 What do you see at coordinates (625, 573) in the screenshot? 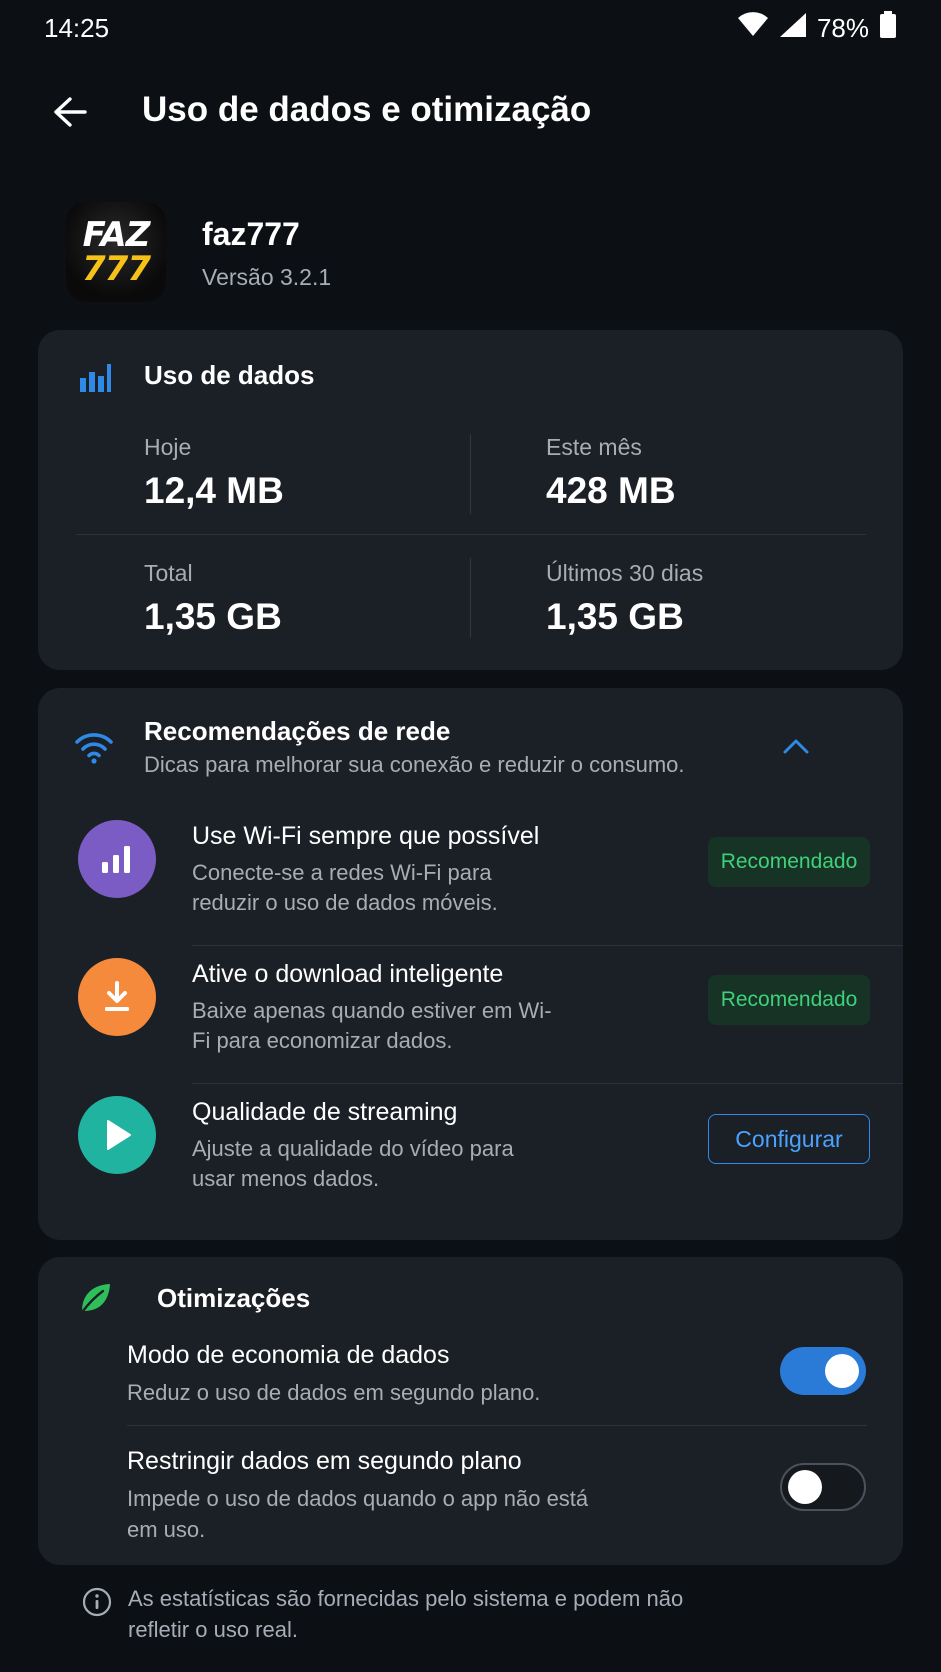
I see `stat-label-30days: Últimos 30 dias` at bounding box center [625, 573].